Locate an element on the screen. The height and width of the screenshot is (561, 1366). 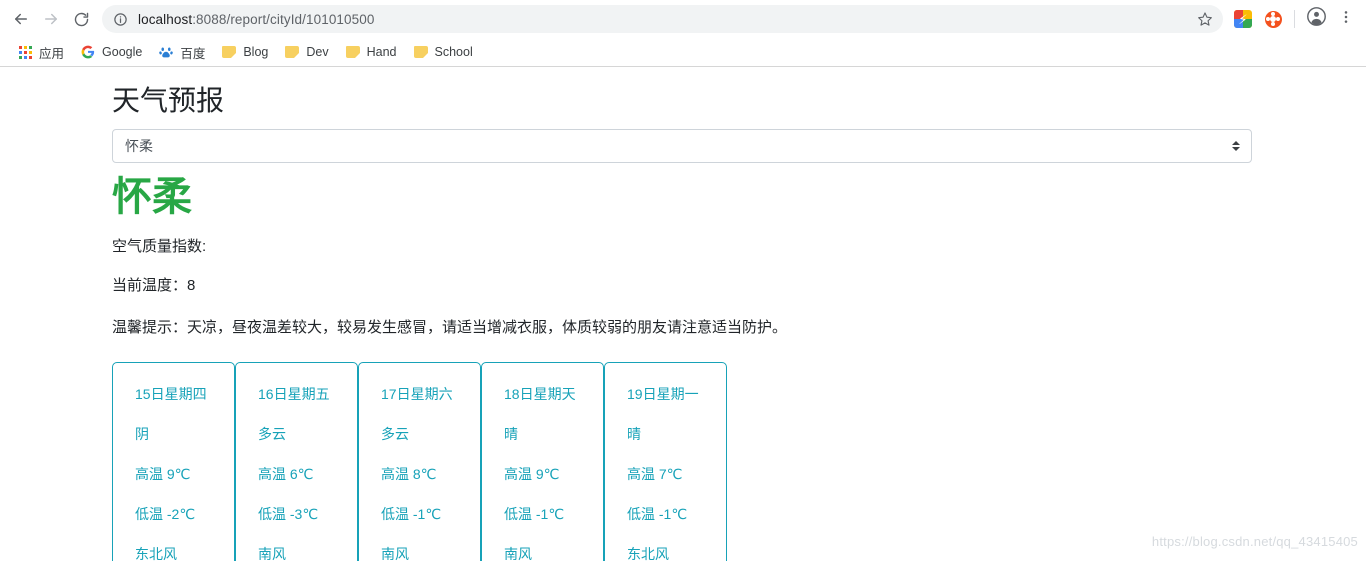
browser-chrome: localhost:8088/report/cityId/101010500 ⚡ is located at coordinates (683, 33).